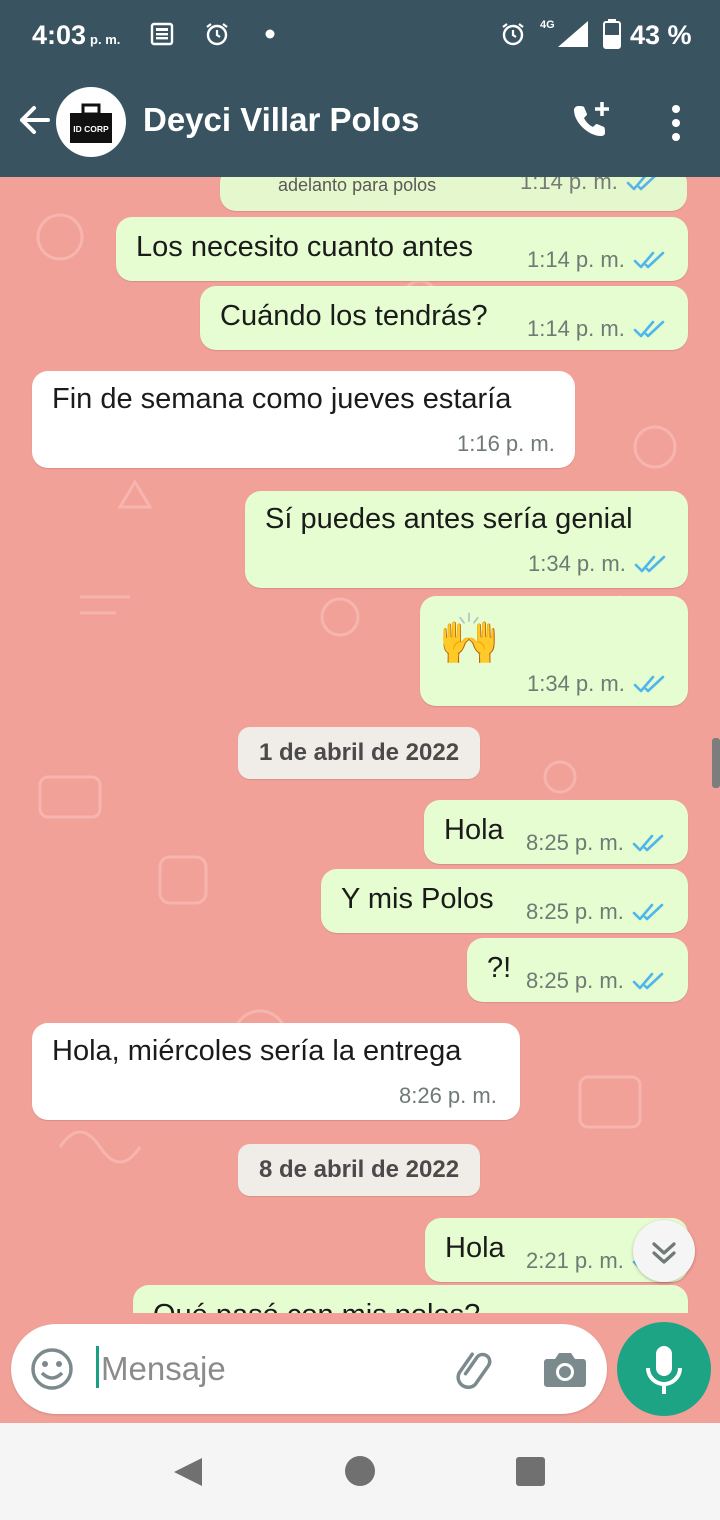  I want to click on nav-recents-icon, so click(530, 1471).